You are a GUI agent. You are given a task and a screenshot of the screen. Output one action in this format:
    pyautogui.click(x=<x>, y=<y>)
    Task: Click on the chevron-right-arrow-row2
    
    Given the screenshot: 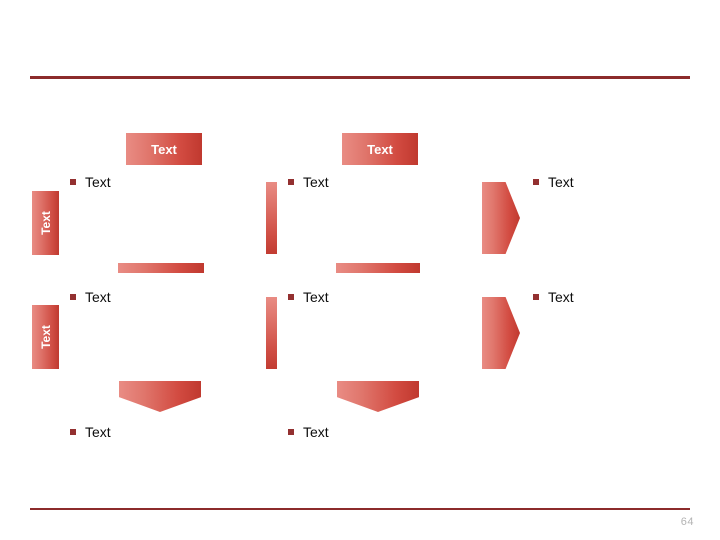 What is the action you would take?
    pyautogui.click(x=501, y=333)
    